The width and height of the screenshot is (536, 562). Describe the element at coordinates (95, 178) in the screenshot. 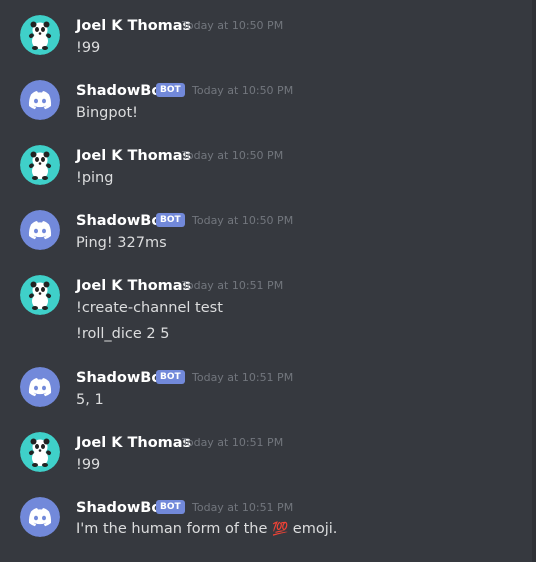

I see `message-text: !ping` at that location.